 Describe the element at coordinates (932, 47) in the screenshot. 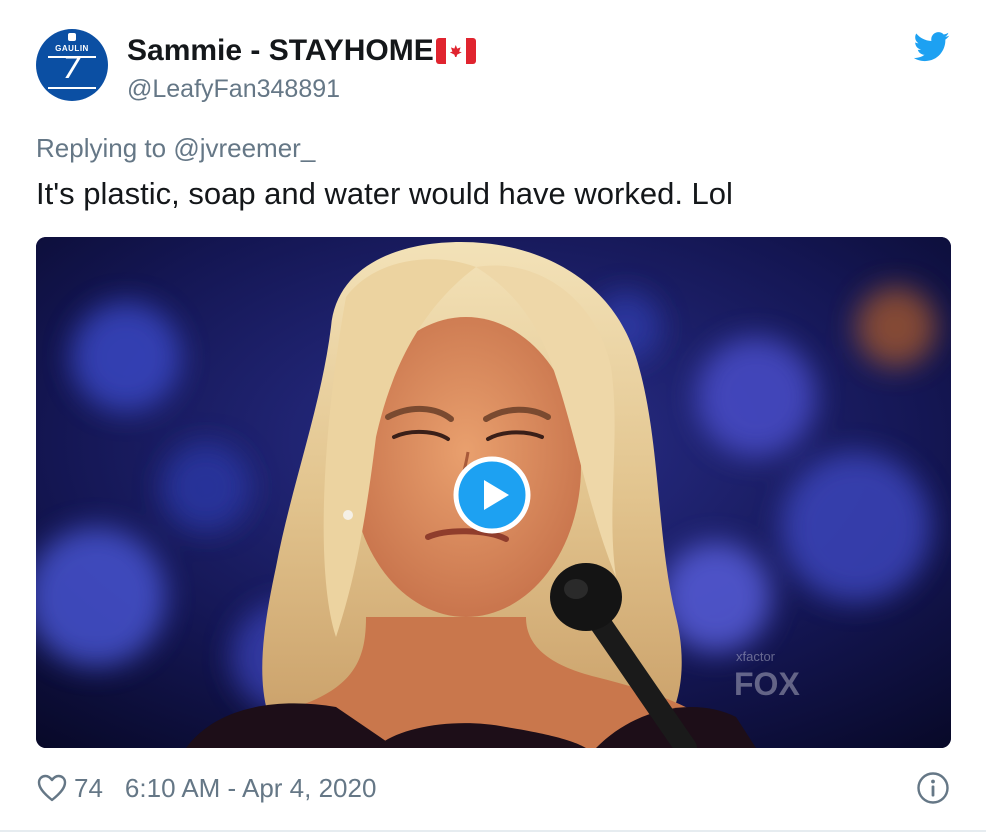

I see `twitter-bird-icon` at that location.